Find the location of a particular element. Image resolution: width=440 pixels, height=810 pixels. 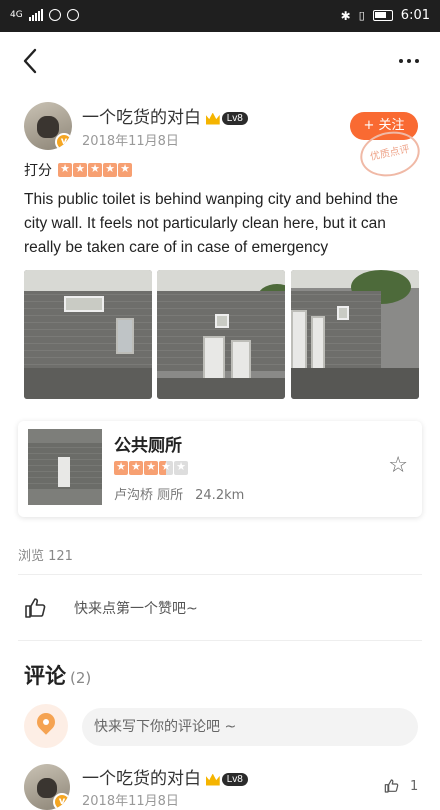

commenter-avatar: v is located at coordinates (47, 787).